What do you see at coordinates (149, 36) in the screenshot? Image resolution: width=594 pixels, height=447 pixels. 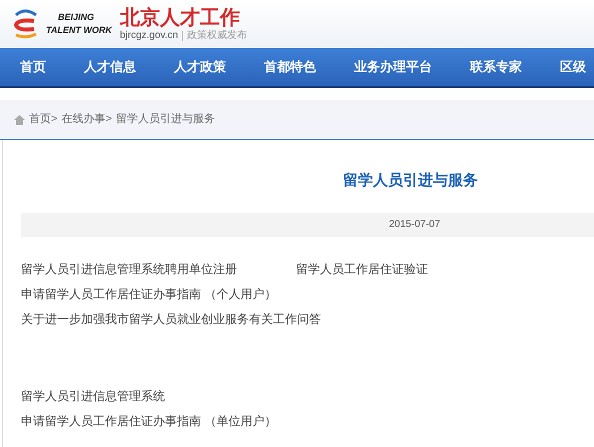 I see `site-domain: bjrcgz.gov.cn` at bounding box center [149, 36].